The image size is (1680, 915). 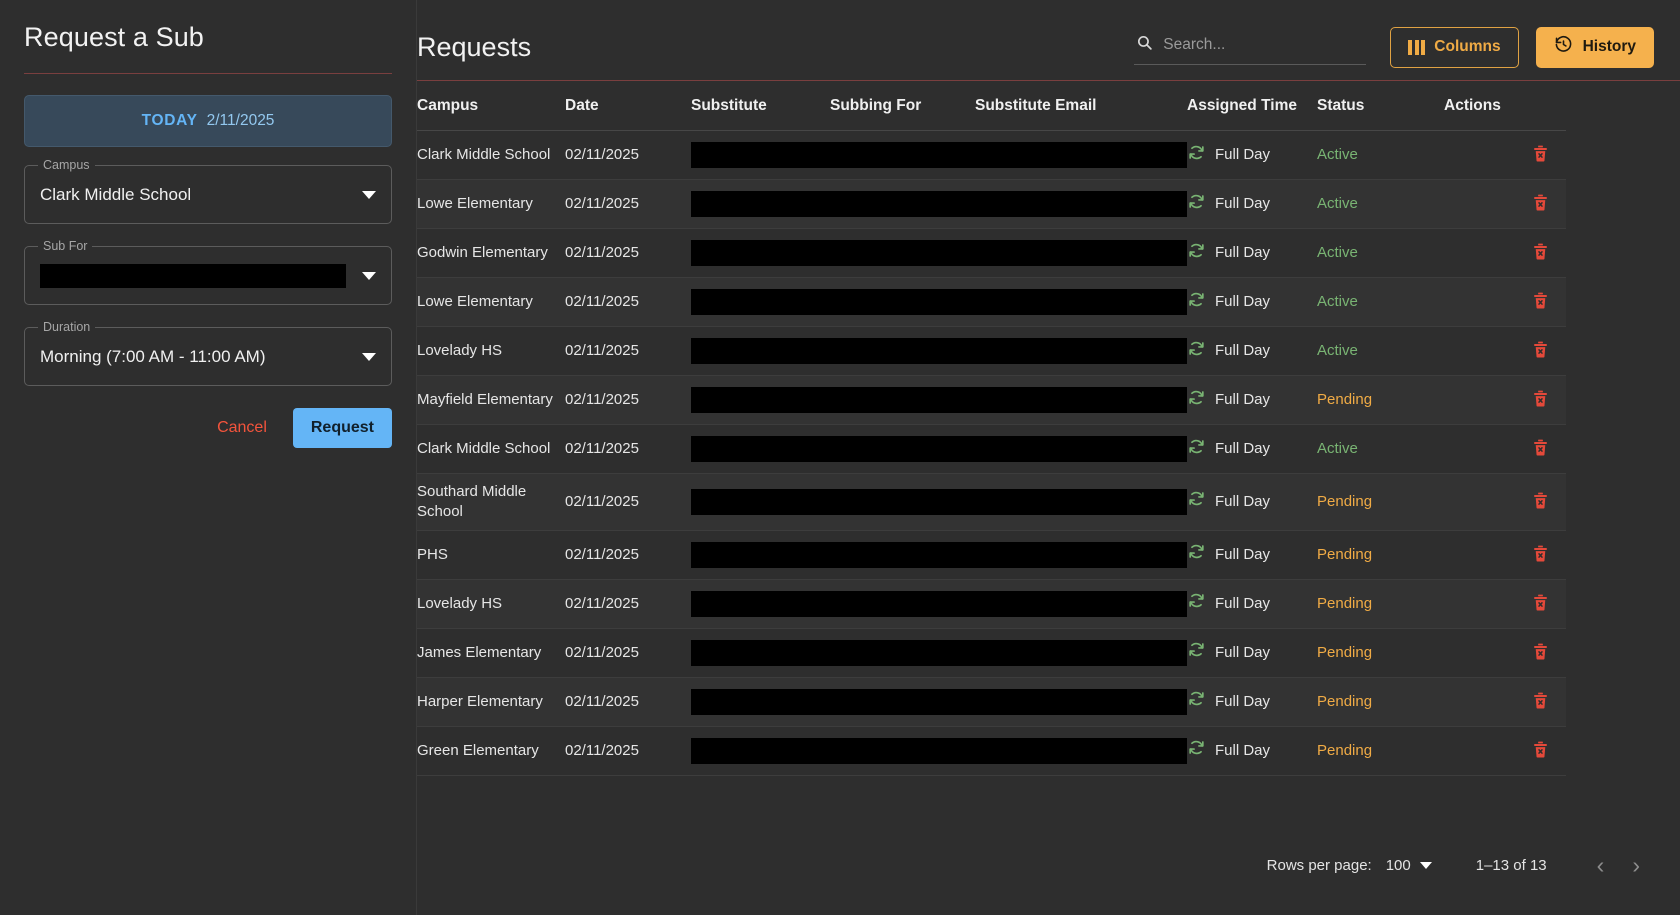 I want to click on column-header-substitute: Substitute, so click(x=760, y=106).